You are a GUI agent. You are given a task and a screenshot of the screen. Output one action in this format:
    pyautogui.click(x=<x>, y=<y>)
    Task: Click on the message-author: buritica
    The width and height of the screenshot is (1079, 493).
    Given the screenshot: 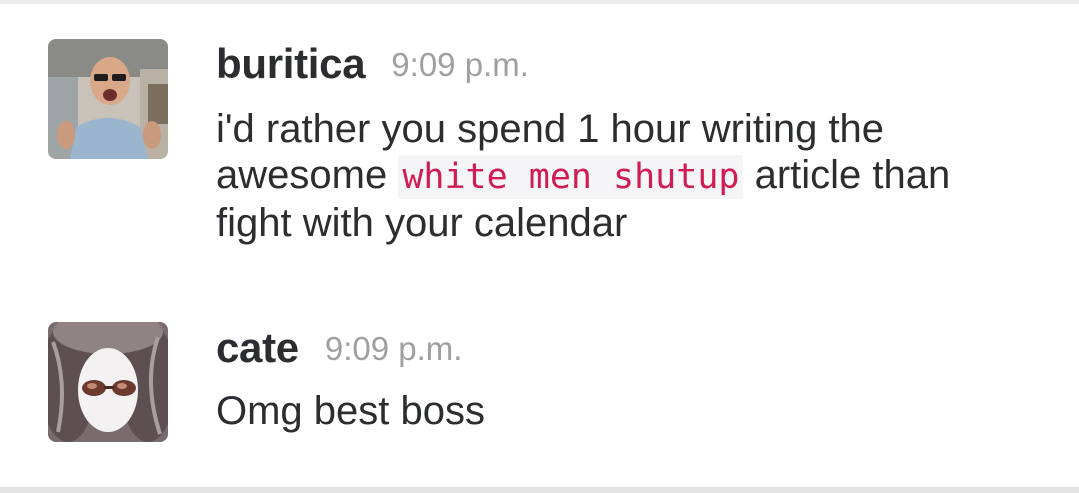 What is the action you would take?
    pyautogui.click(x=291, y=63)
    